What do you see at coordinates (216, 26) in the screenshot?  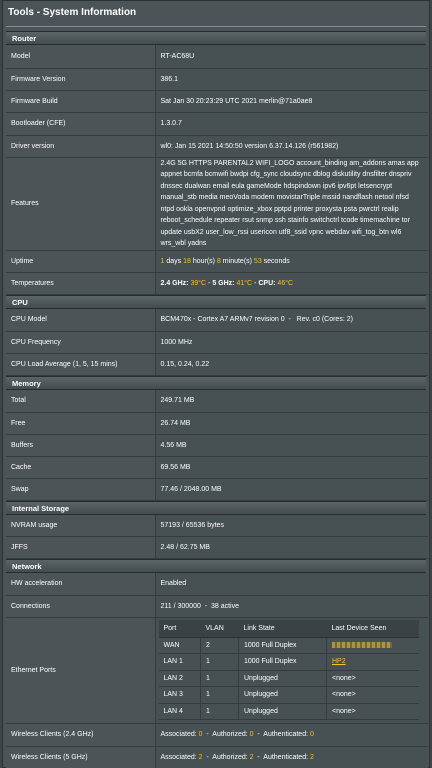 I see `title-divider` at bounding box center [216, 26].